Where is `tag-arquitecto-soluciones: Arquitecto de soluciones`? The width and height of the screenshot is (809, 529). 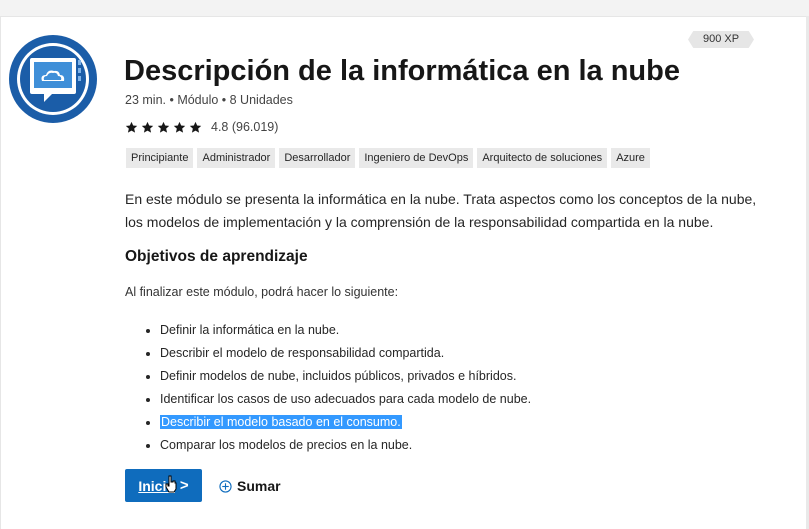 tag-arquitecto-soluciones: Arquitecto de soluciones is located at coordinates (542, 158).